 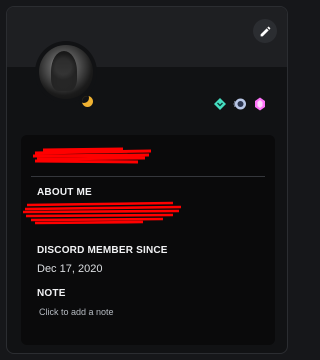 What do you see at coordinates (66, 72) in the screenshot?
I see `avatar` at bounding box center [66, 72].